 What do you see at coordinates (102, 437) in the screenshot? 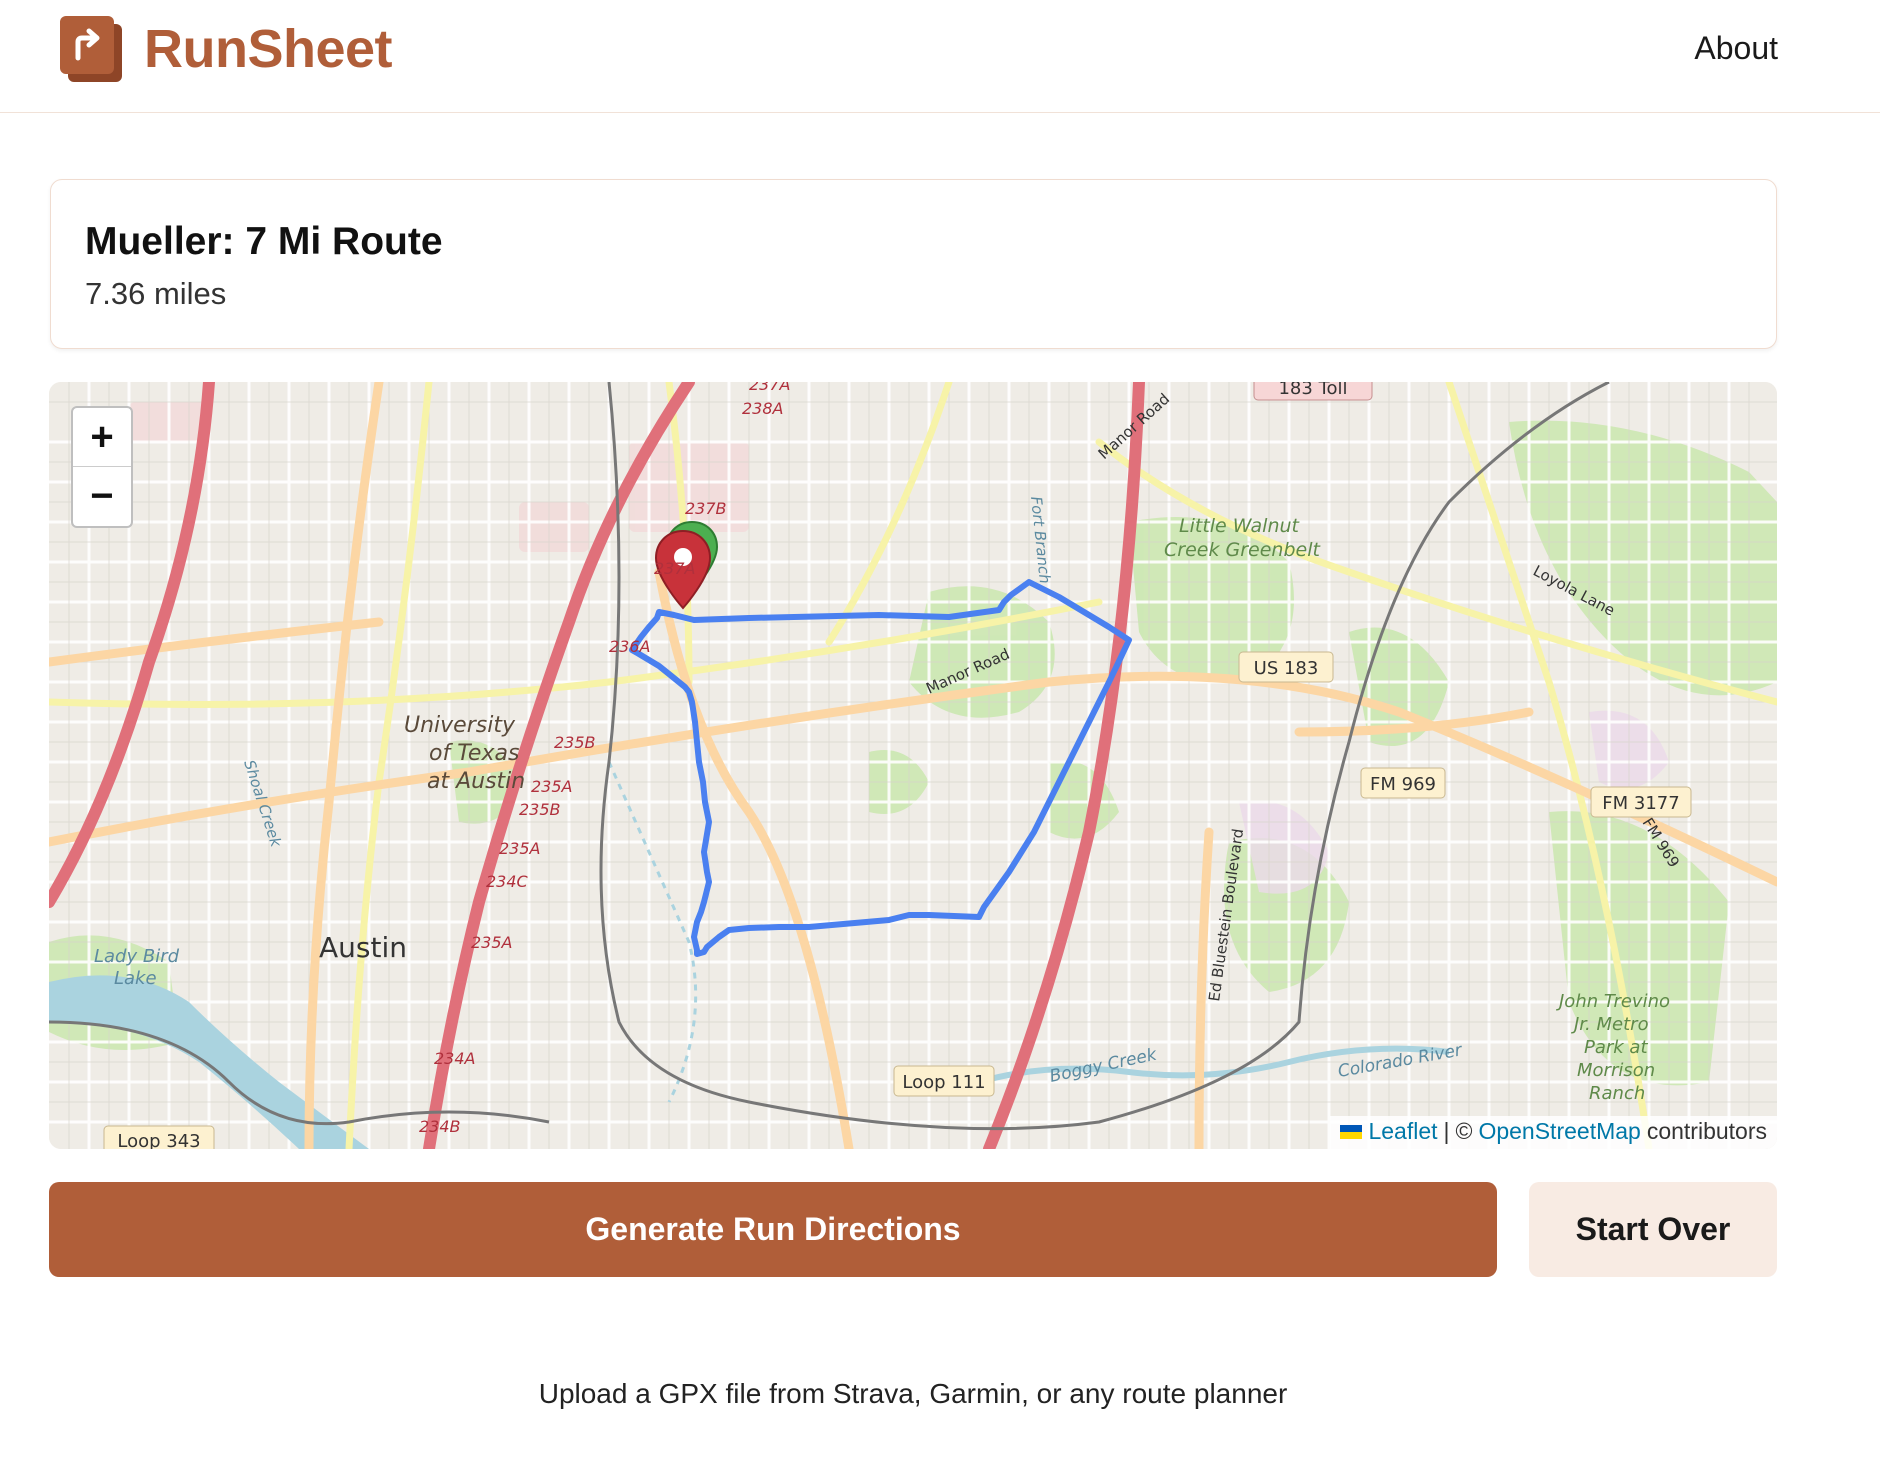
I see `zoom-in-button: +` at bounding box center [102, 437].